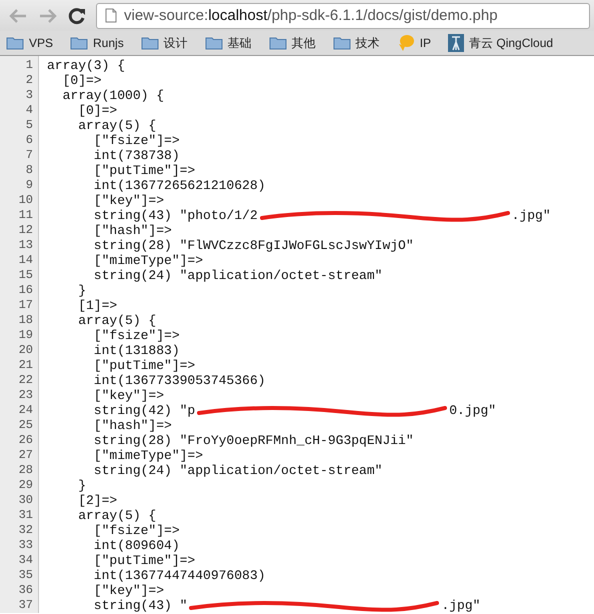  Describe the element at coordinates (175, 215) in the screenshot. I see `code-line: string(43) "photo/1/2` at that location.